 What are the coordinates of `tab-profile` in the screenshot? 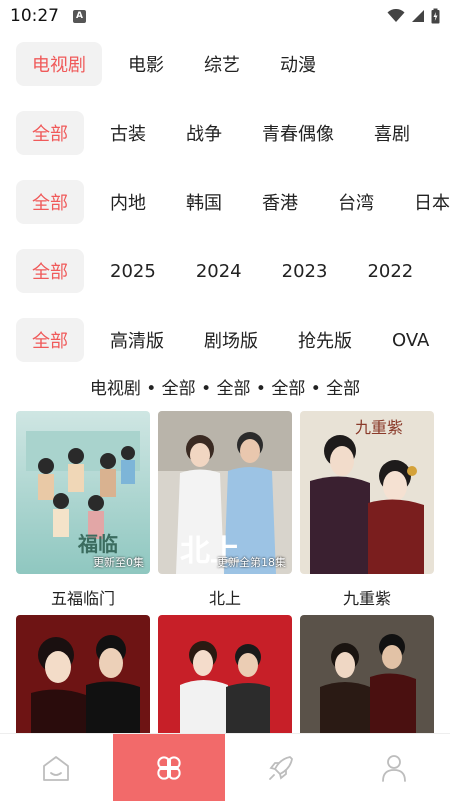 It's located at (394, 767).